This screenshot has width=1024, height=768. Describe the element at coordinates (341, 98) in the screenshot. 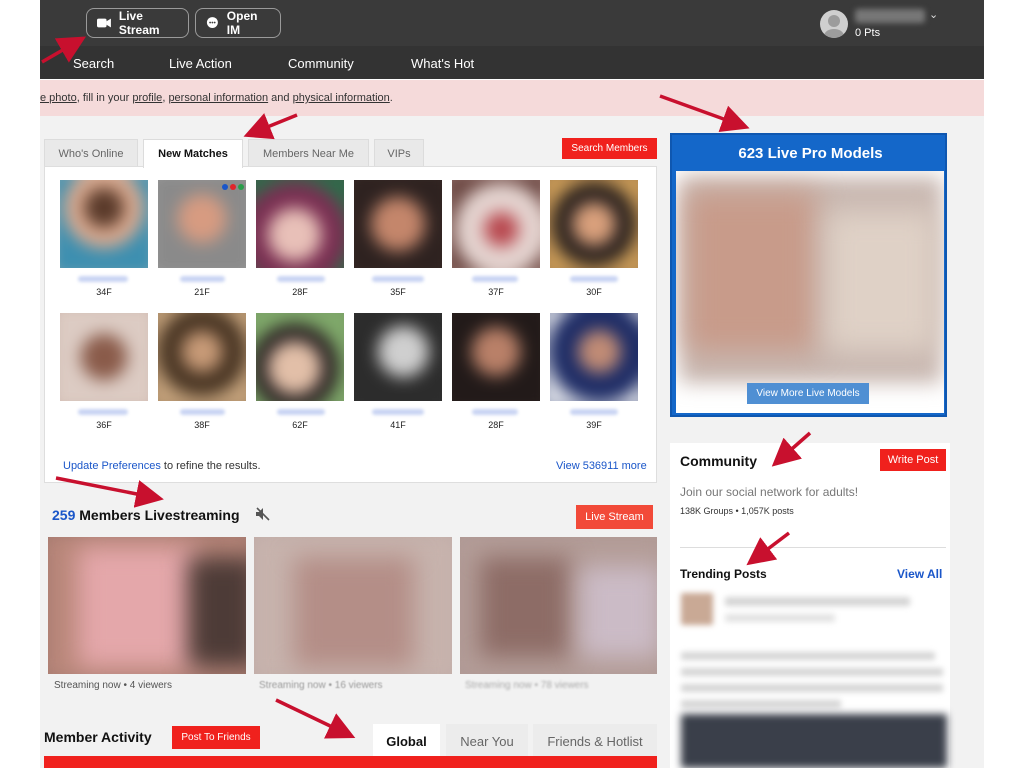

I see `physical-info-link: physical information` at that location.